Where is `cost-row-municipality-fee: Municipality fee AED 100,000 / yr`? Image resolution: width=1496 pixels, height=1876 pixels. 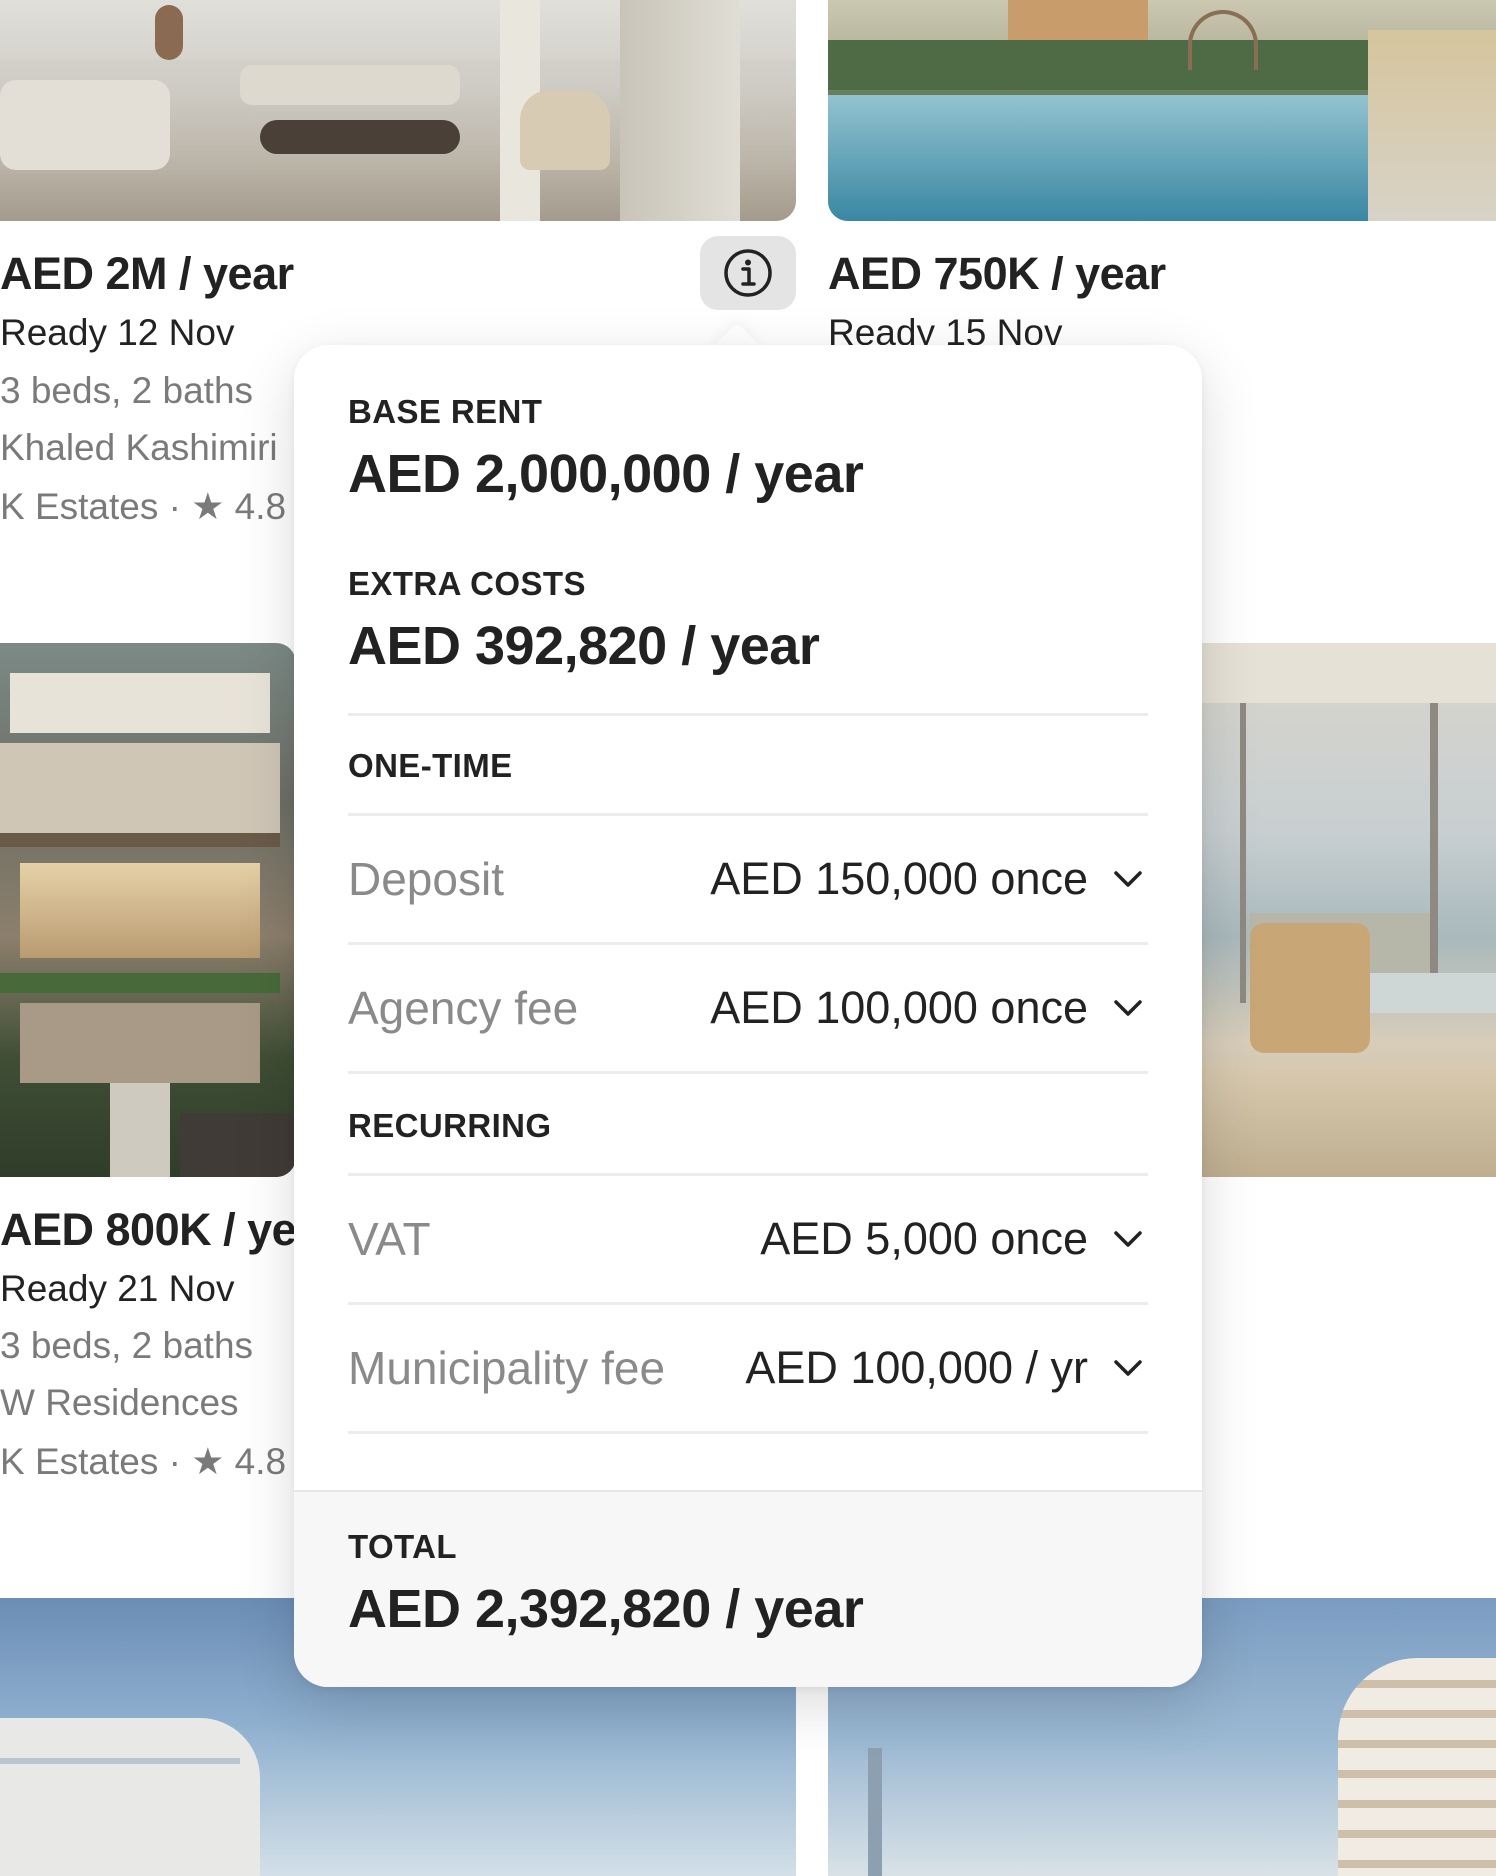 cost-row-municipality-fee: Municipality fee AED 100,000 / yr is located at coordinates (748, 1368).